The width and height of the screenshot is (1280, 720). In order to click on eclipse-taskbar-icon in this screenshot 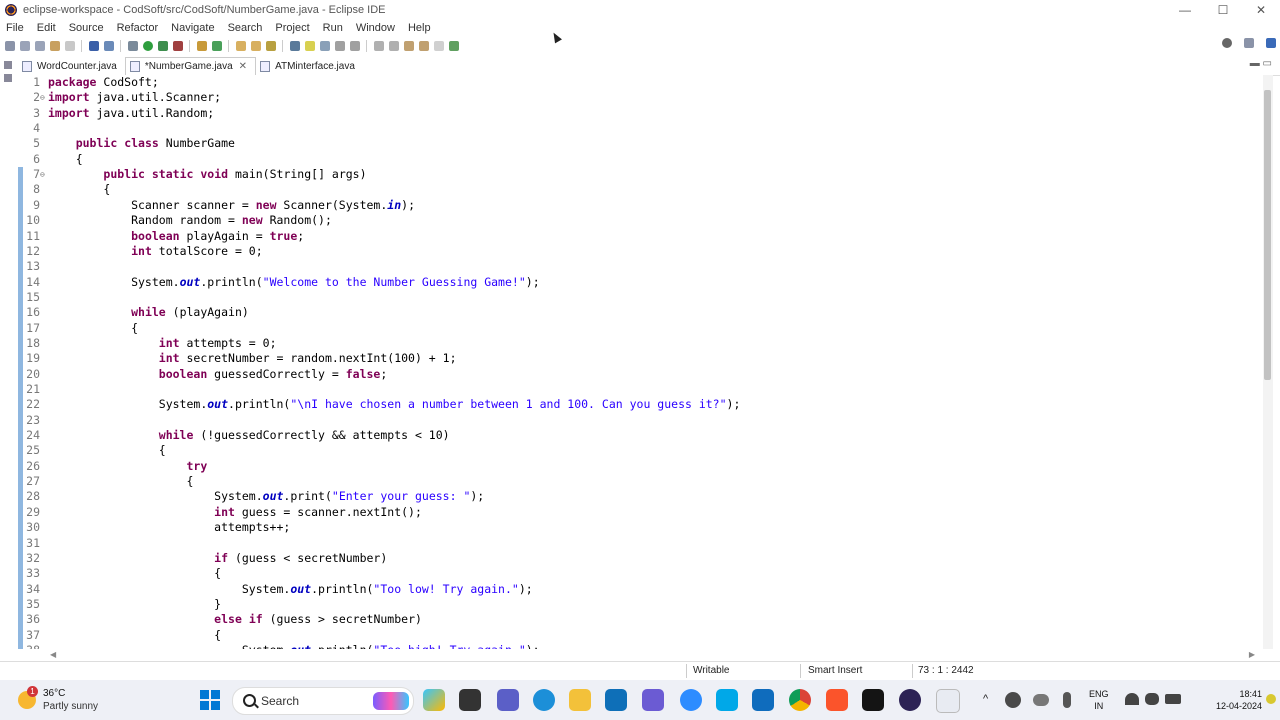, I will do `click(910, 700)`.